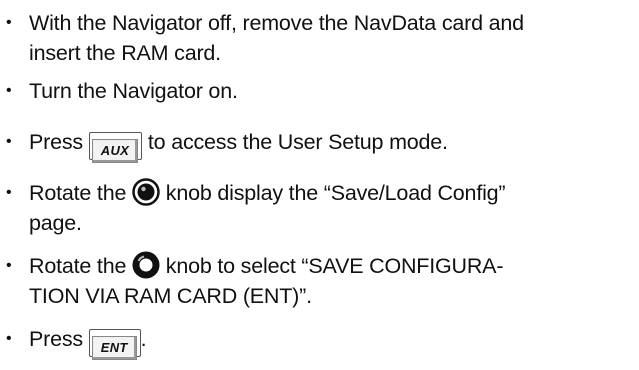 The width and height of the screenshot is (639, 370). What do you see at coordinates (146, 265) in the screenshot?
I see `outer-knob-icon` at bounding box center [146, 265].